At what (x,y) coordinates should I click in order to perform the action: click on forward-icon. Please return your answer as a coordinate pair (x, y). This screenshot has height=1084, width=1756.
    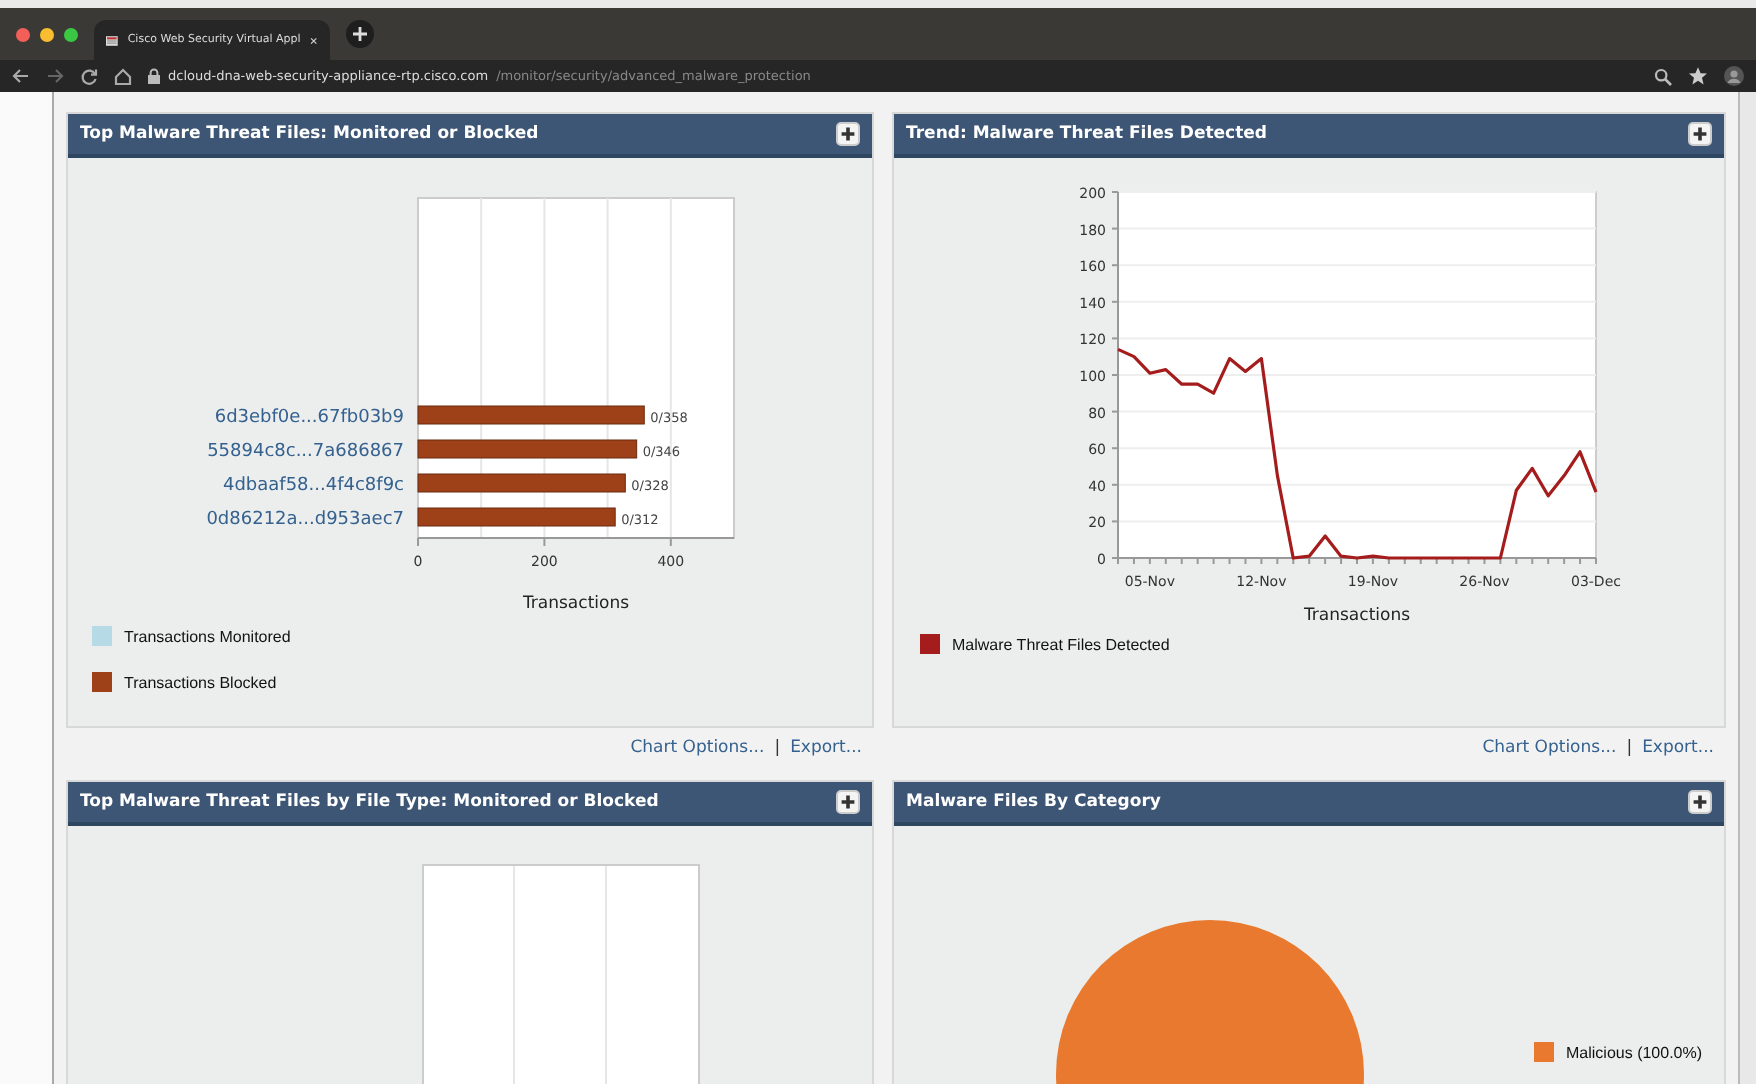
    Looking at the image, I should click on (55, 76).